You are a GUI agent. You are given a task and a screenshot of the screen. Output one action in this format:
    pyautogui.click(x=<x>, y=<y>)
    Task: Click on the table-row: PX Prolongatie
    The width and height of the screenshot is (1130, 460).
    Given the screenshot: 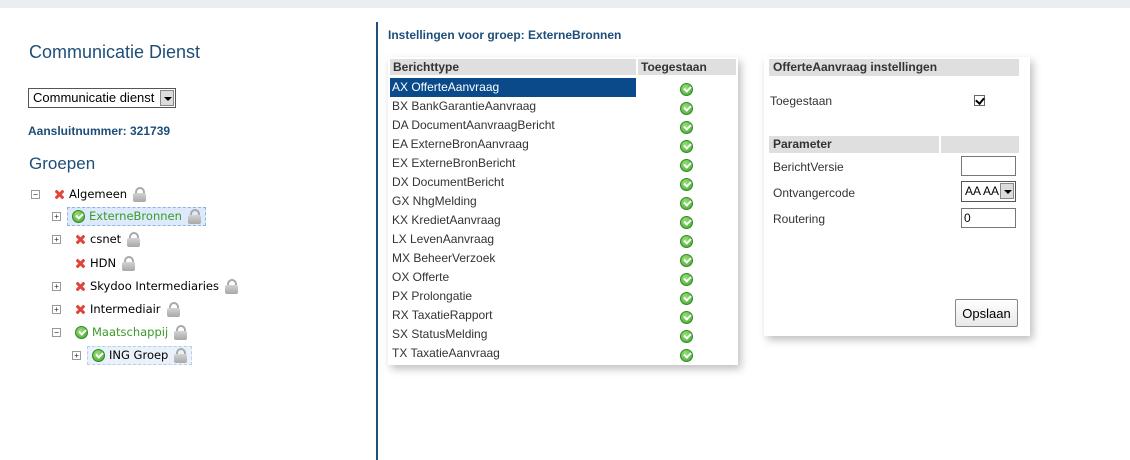 What is the action you would take?
    pyautogui.click(x=563, y=296)
    